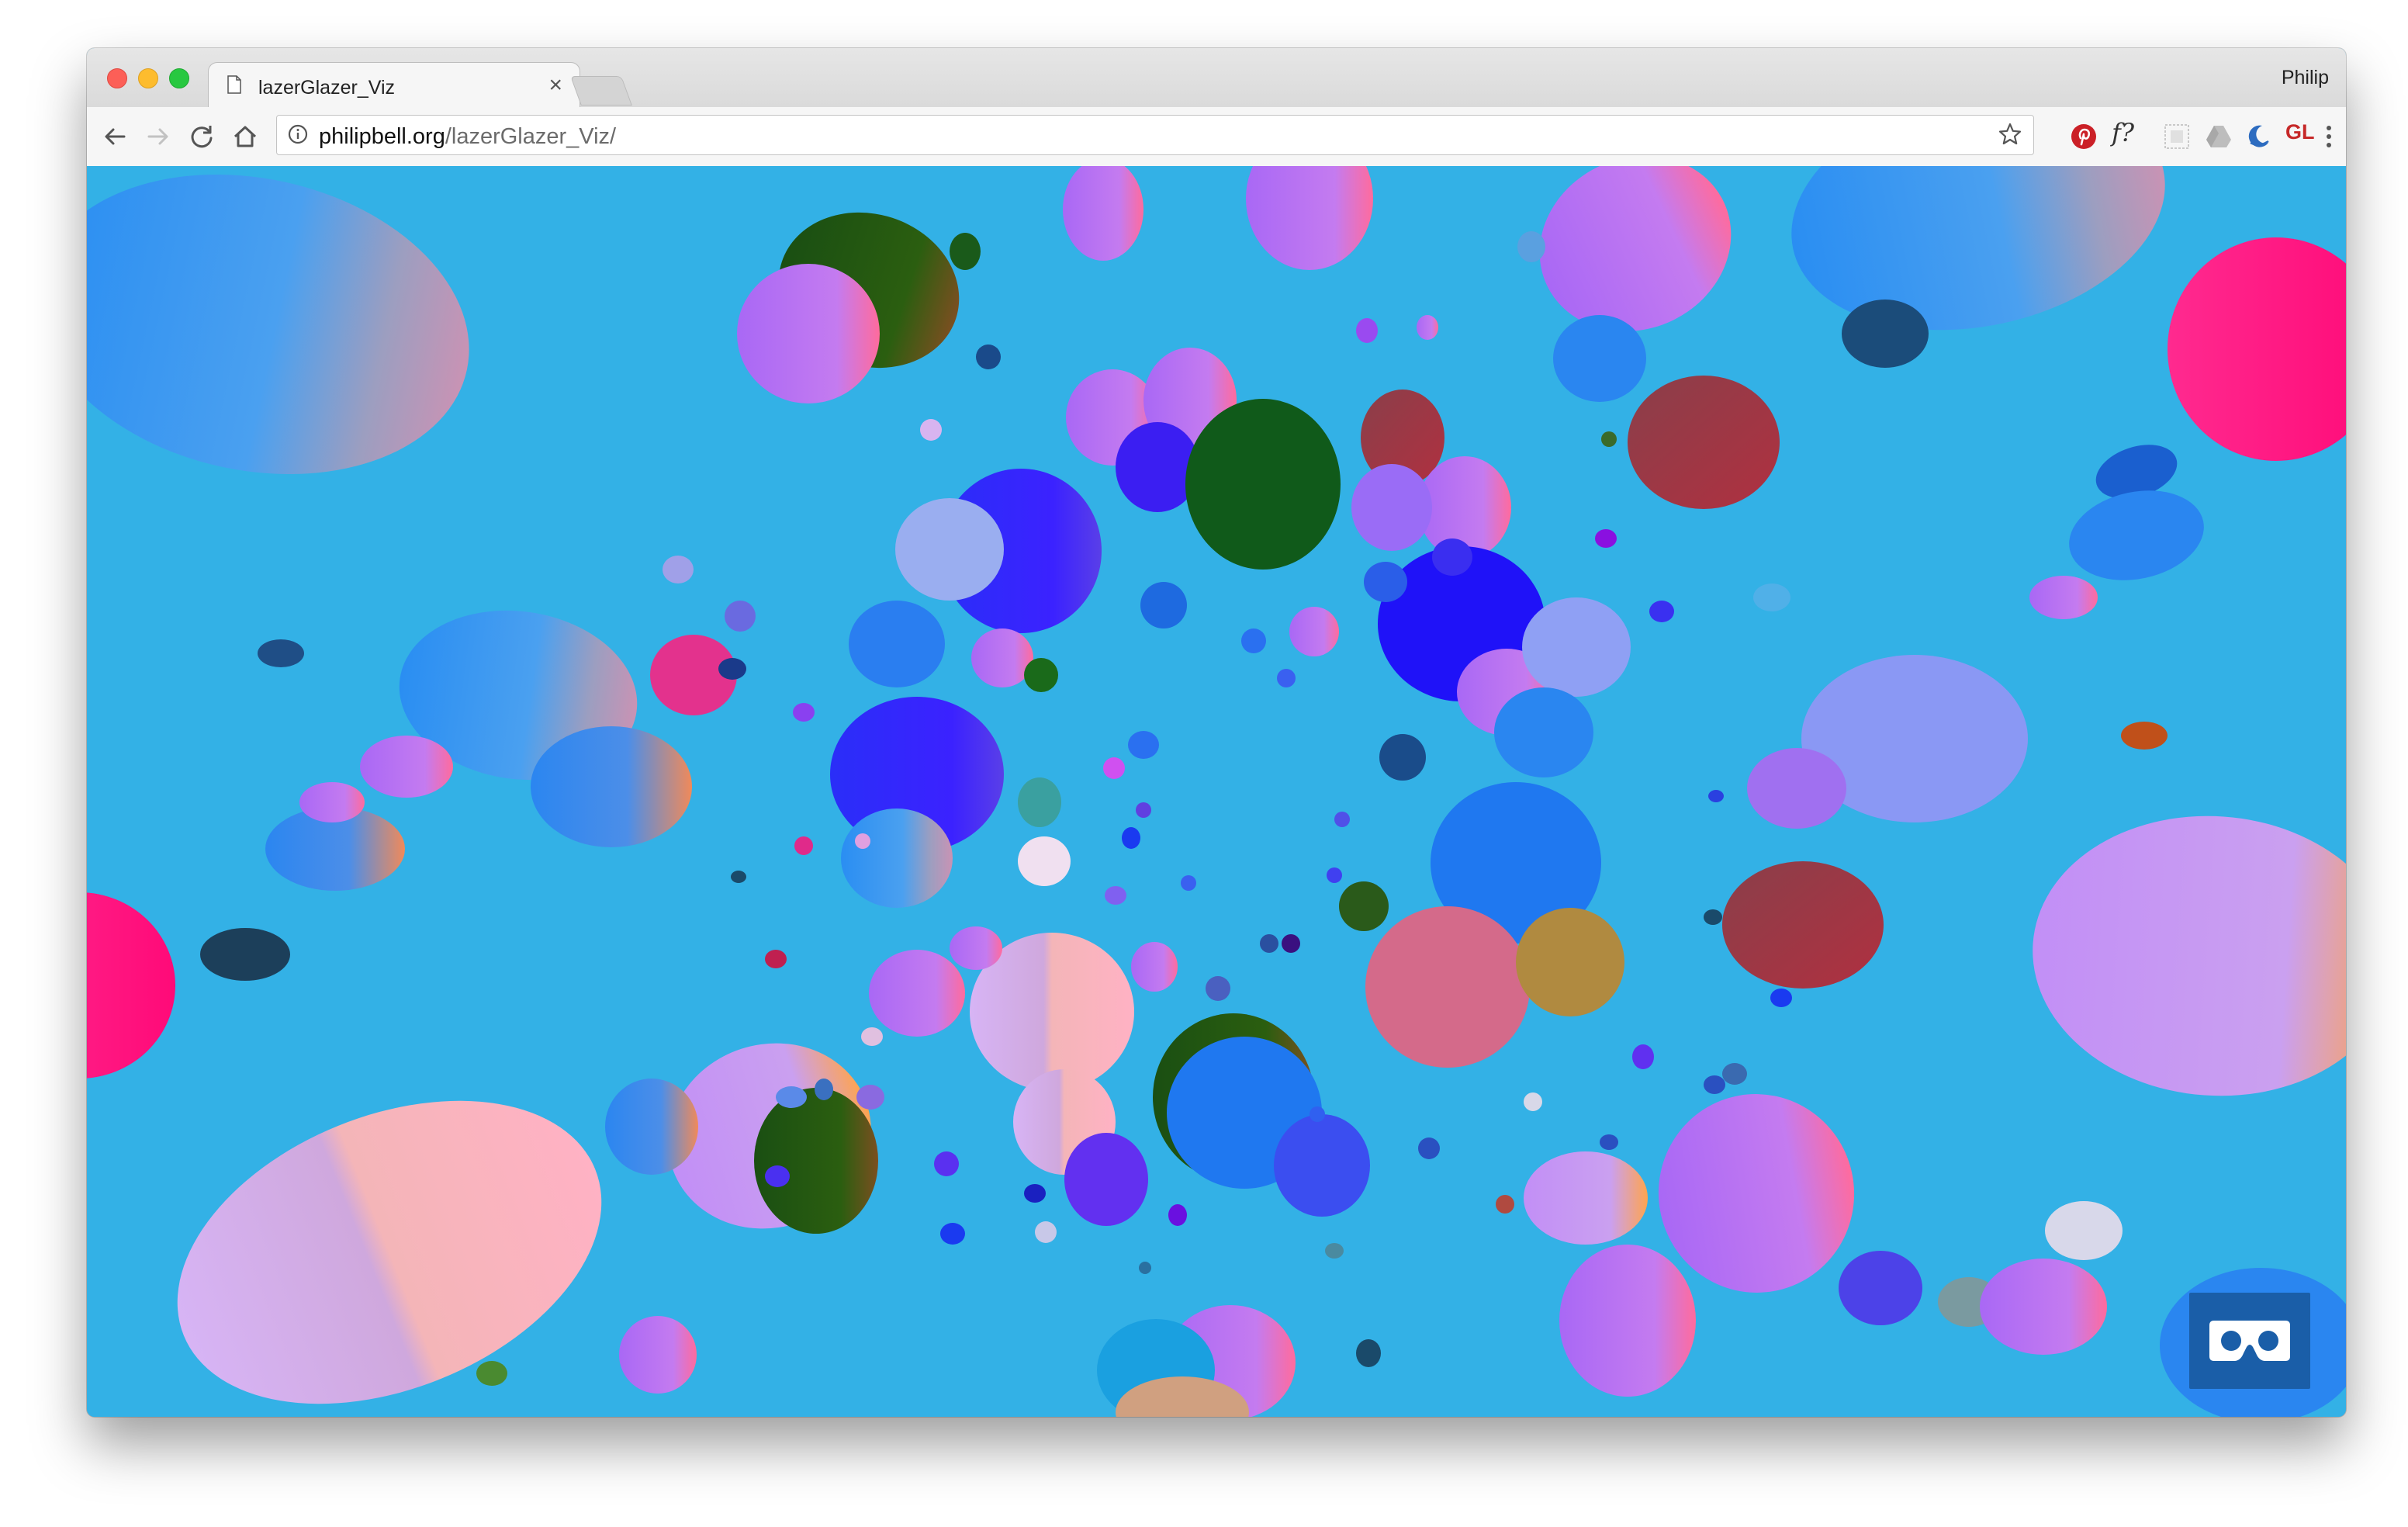 This screenshot has height=1527, width=2408. I want to click on new-tab-button, so click(601, 91).